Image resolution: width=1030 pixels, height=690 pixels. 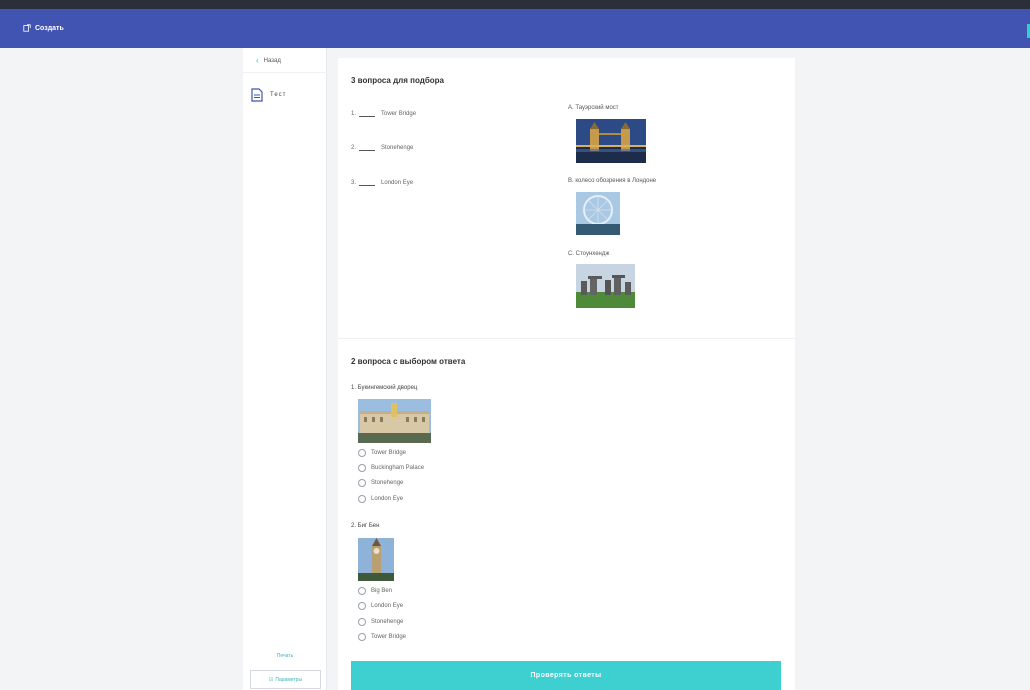 I want to click on question-label: 2. Биг Бен, so click(x=365, y=526).